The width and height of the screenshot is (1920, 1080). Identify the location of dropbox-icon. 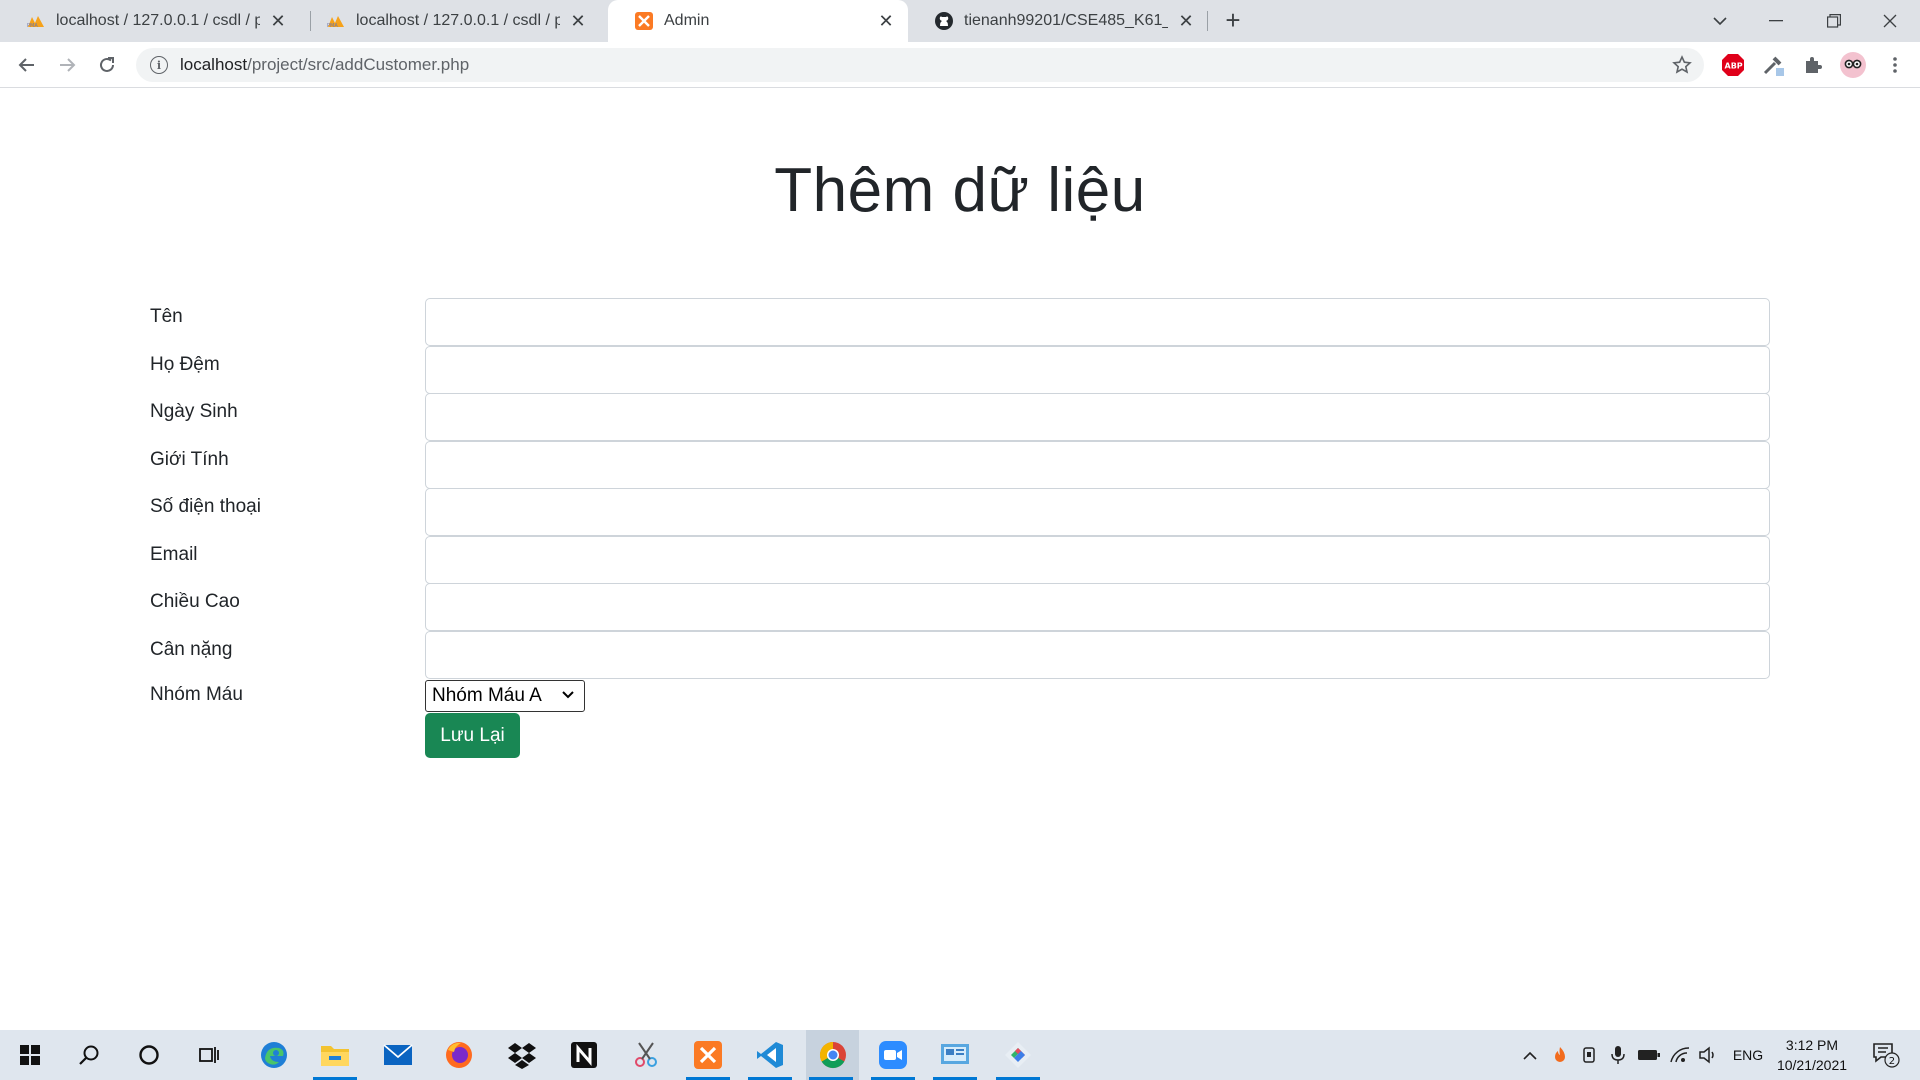
(522, 1055).